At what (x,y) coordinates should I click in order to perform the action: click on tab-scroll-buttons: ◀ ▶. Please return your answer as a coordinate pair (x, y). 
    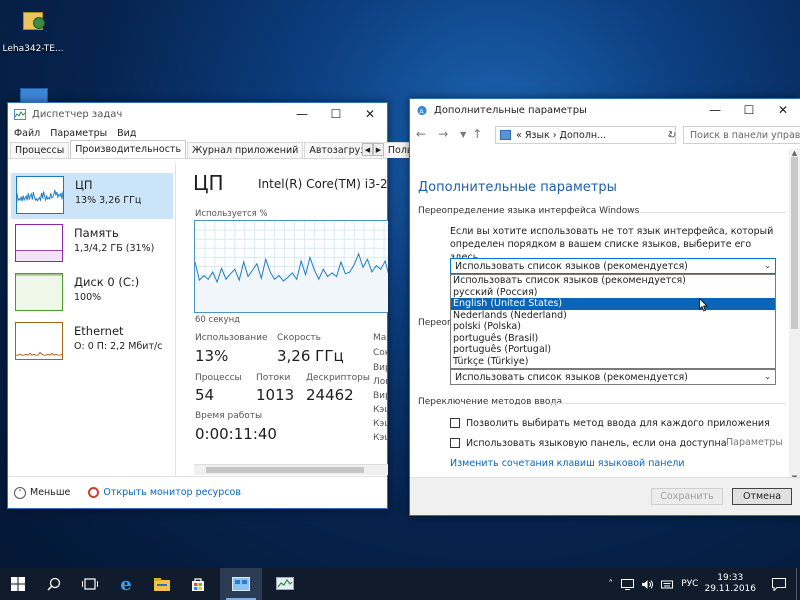
    Looking at the image, I should click on (373, 149).